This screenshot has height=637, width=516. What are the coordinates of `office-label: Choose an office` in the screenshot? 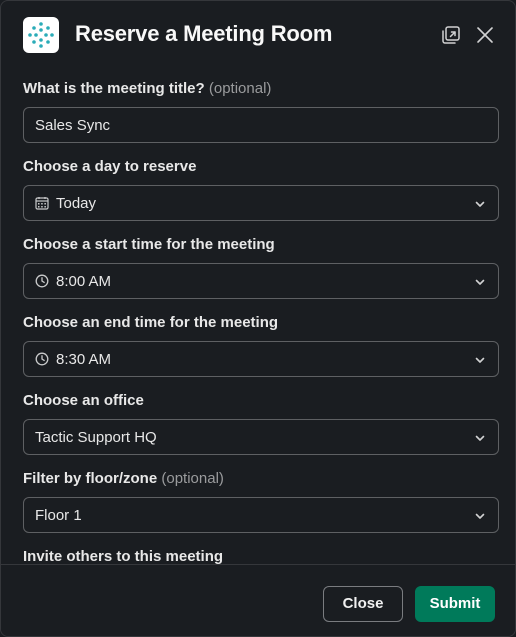 It's located at (83, 400).